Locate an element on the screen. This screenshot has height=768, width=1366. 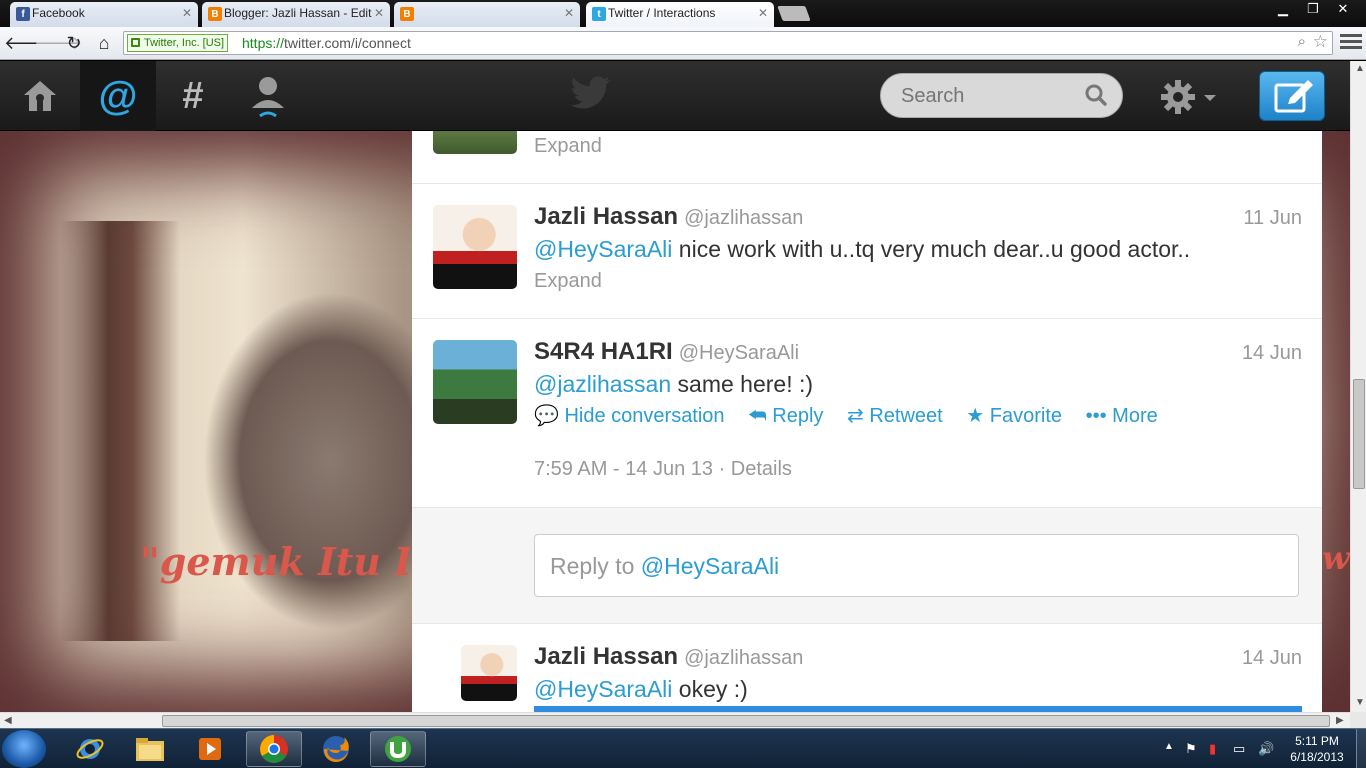
tab-blogger: B ✕ is located at coordinates (487, 14).